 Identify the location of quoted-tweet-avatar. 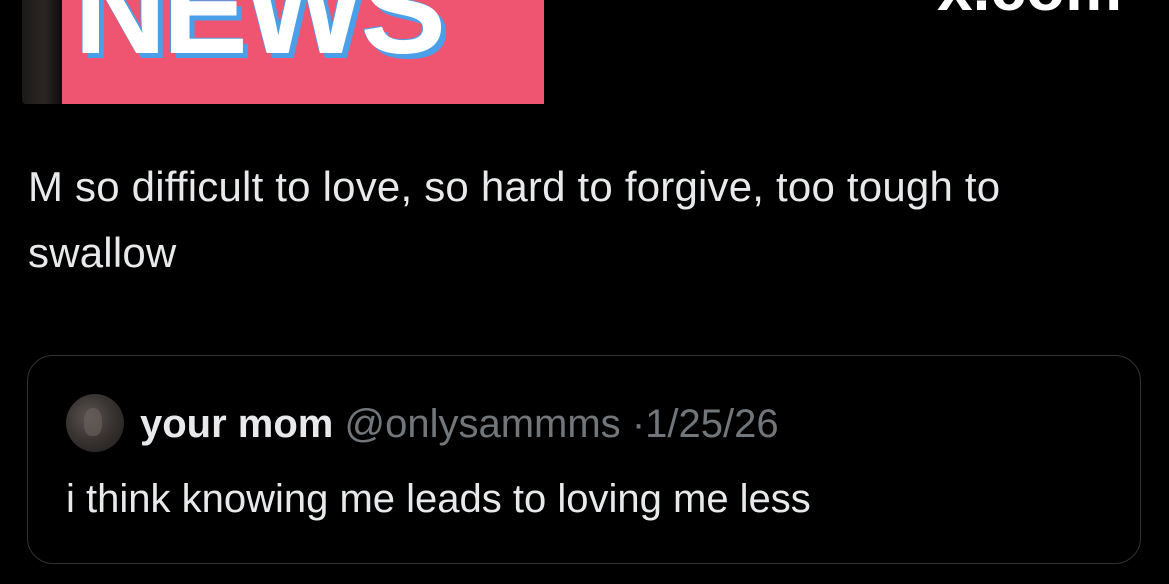
(95, 423).